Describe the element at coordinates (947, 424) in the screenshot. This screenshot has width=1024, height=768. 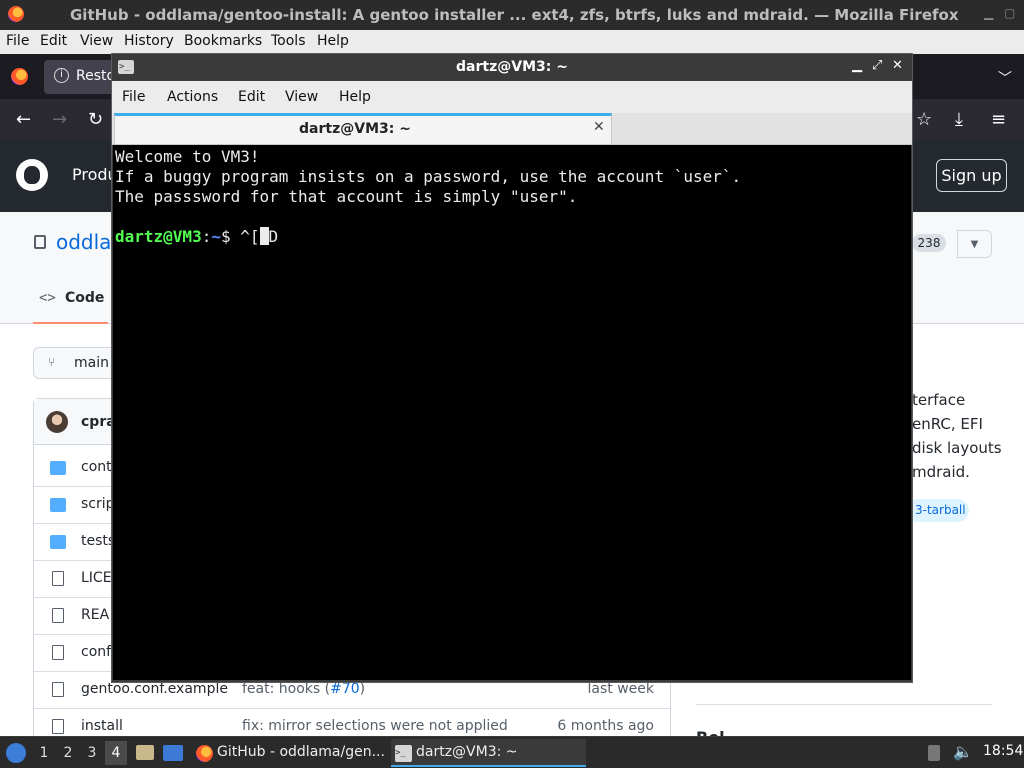
I see `about-line: enRC, EFI` at that location.